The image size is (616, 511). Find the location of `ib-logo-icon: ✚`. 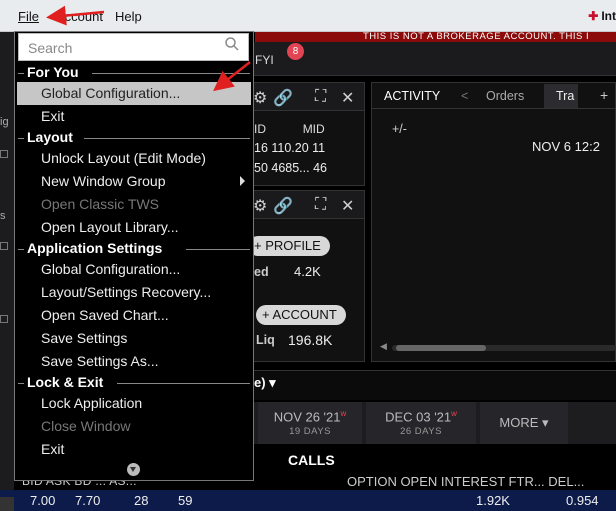

ib-logo-icon: ✚ is located at coordinates (593, 16).